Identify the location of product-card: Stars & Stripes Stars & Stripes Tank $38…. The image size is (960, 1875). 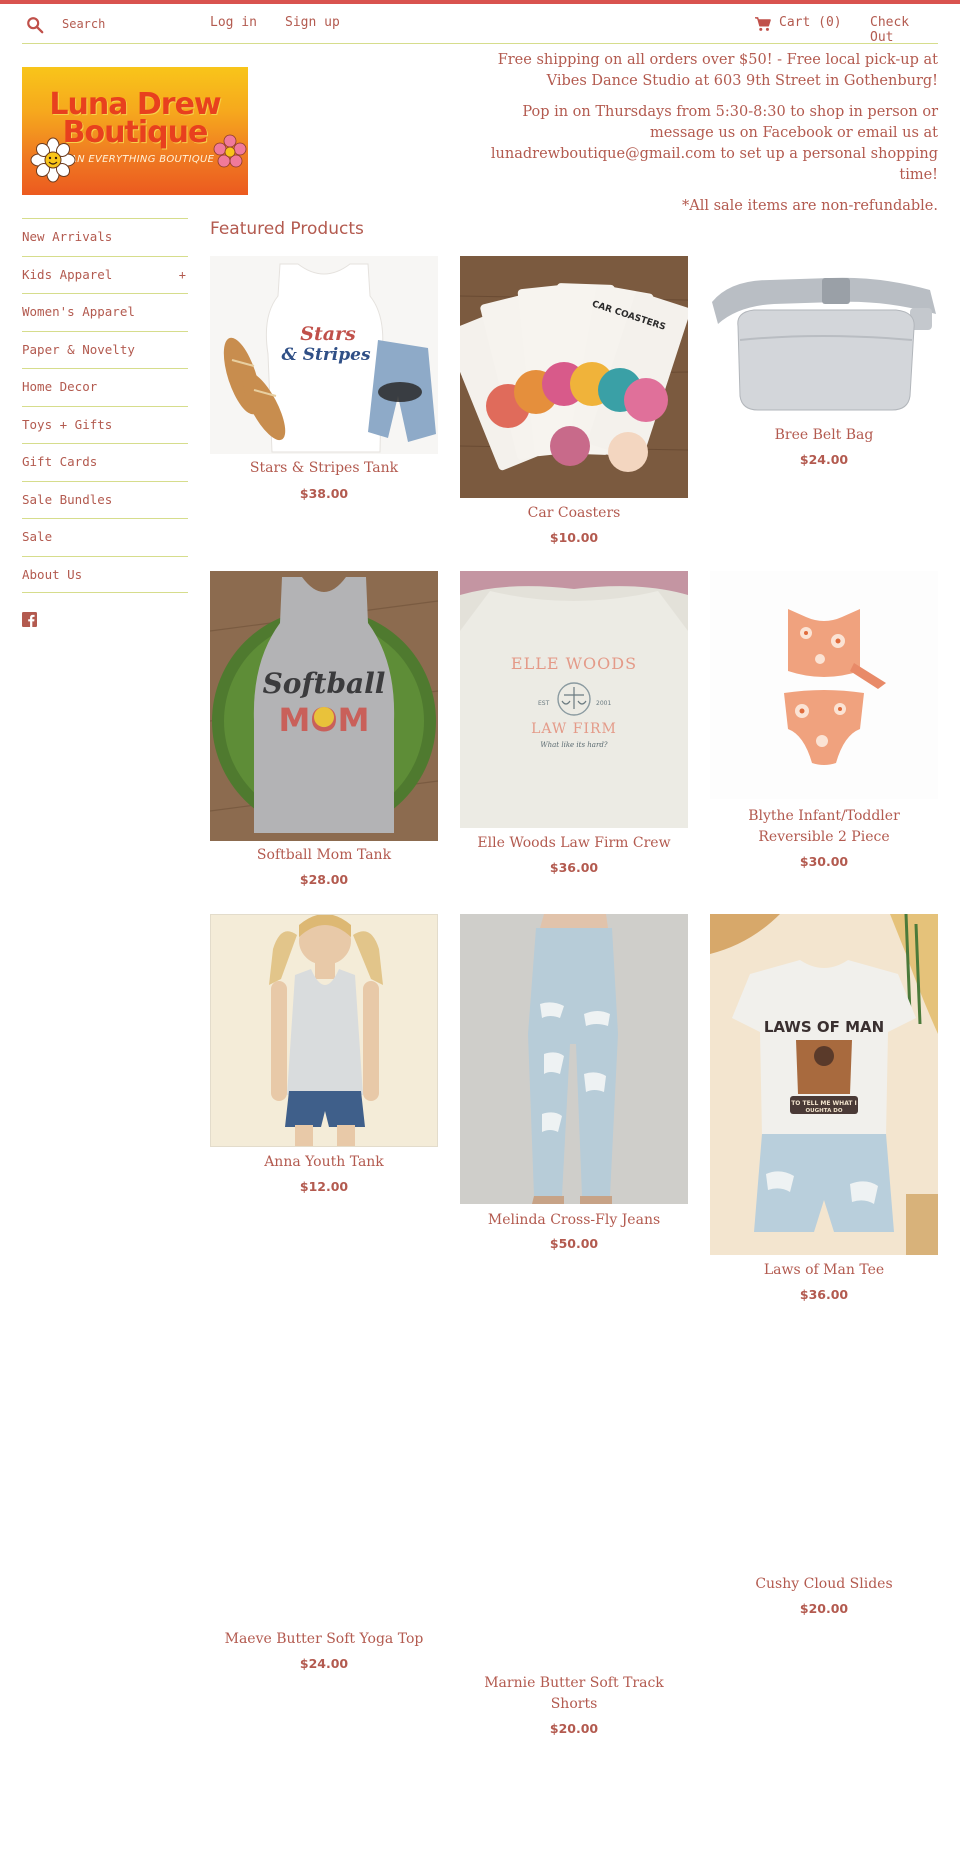
(324, 381).